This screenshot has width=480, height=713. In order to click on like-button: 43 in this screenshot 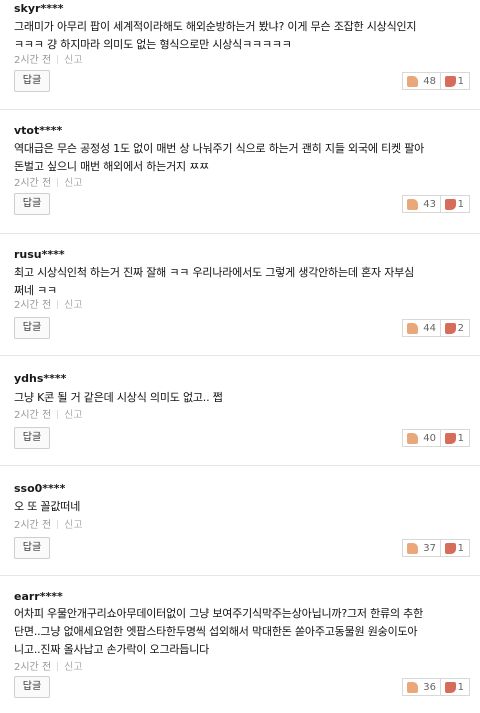, I will do `click(422, 204)`.